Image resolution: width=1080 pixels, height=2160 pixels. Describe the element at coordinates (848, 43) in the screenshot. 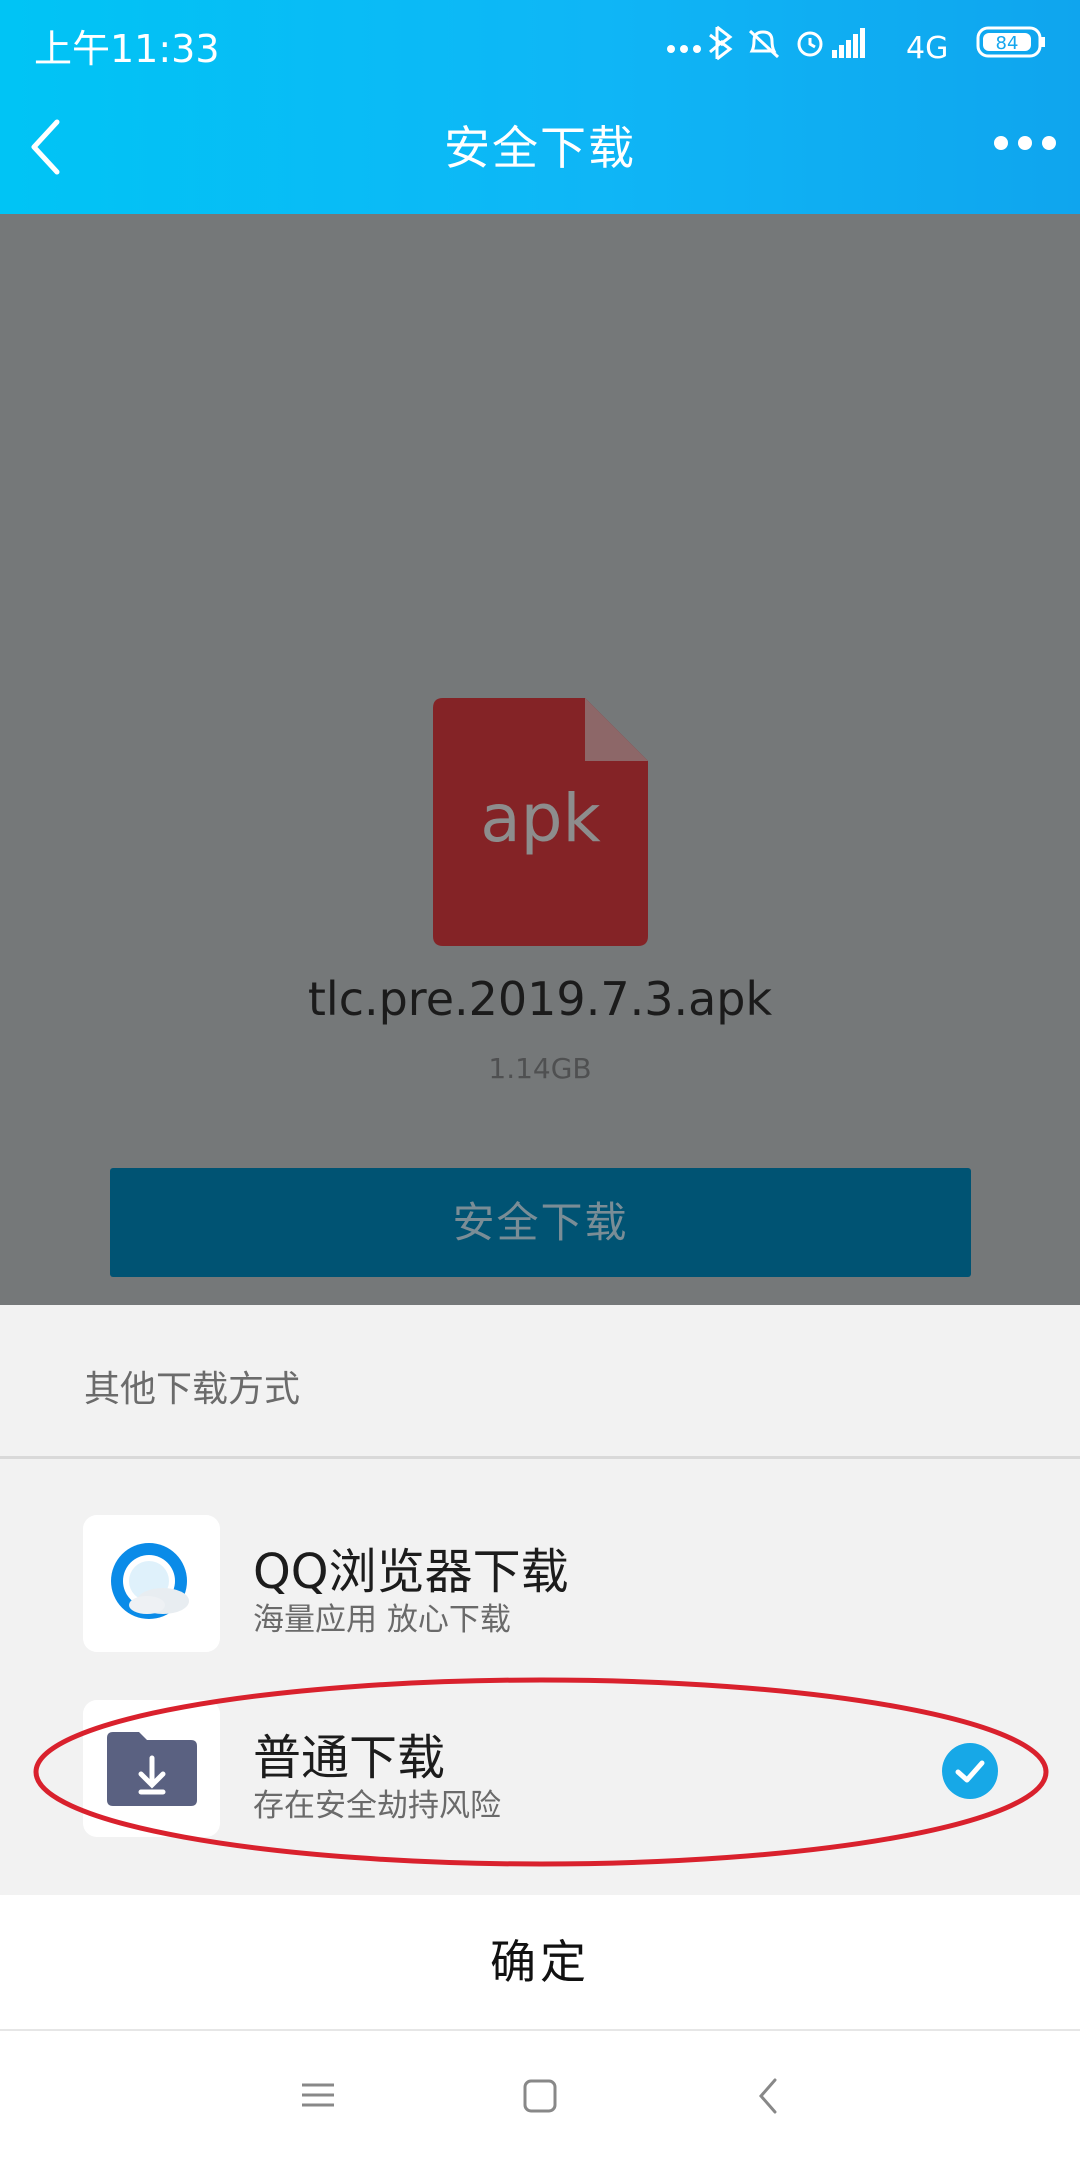

I see `signal-icon` at that location.